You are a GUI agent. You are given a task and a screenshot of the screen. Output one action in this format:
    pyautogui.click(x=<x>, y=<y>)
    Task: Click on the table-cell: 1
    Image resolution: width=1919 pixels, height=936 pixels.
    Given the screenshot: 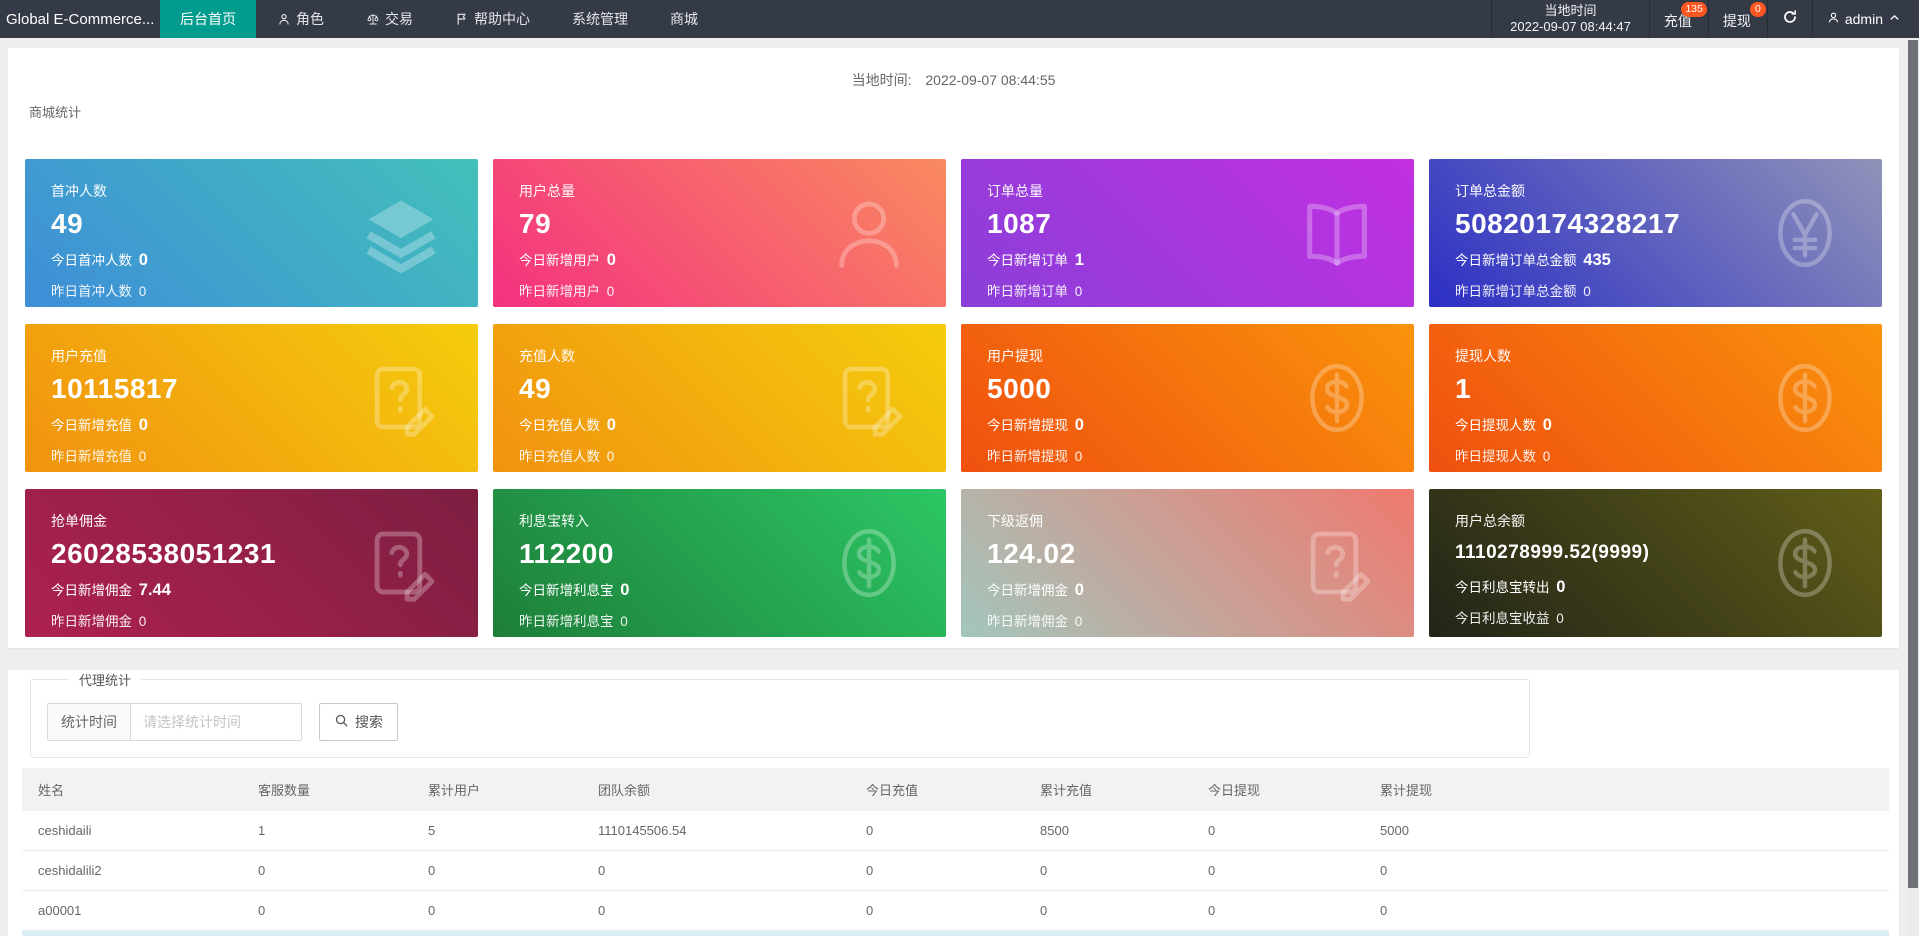 What is the action you would take?
    pyautogui.click(x=327, y=831)
    